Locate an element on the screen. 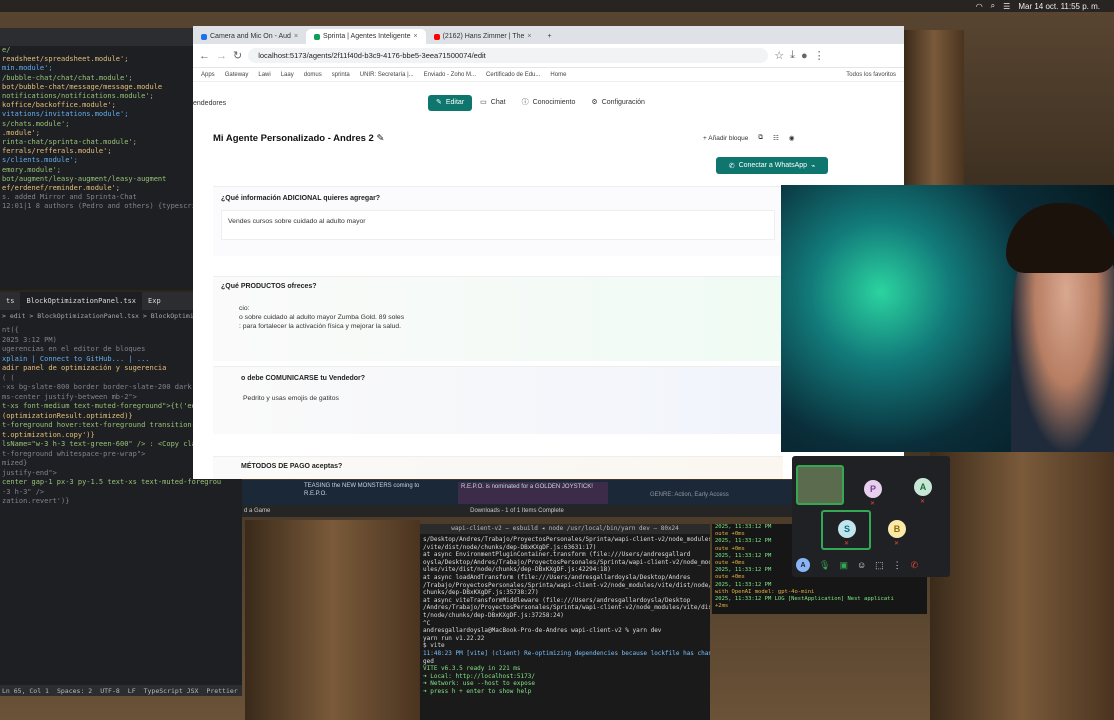 The width and height of the screenshot is (1114, 720). code-line: .module'; is located at coordinates (21, 132).